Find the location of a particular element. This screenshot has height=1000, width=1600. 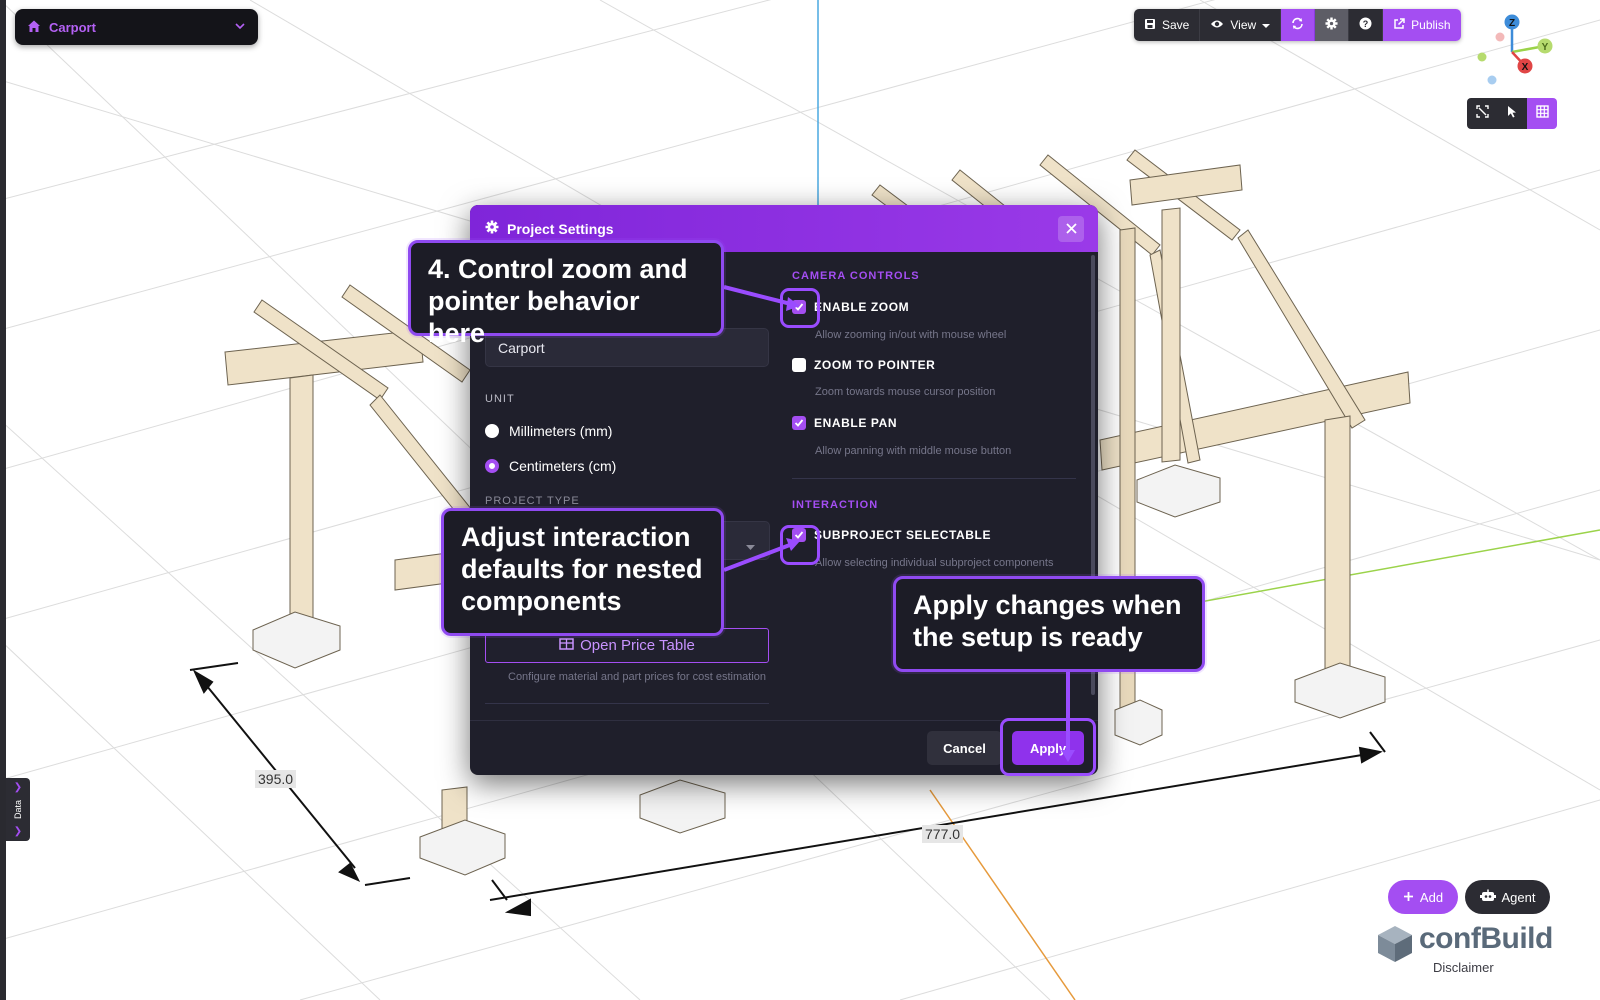

save-button: Save is located at coordinates (1167, 25).